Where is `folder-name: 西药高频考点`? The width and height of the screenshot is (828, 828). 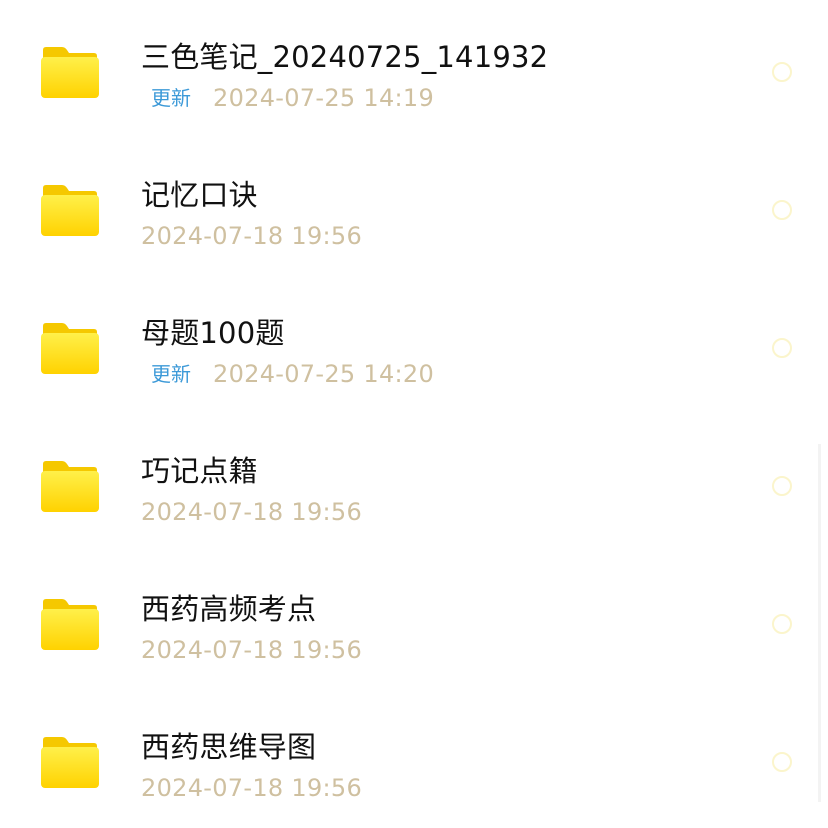 folder-name: 西药高频考点 is located at coordinates (229, 609).